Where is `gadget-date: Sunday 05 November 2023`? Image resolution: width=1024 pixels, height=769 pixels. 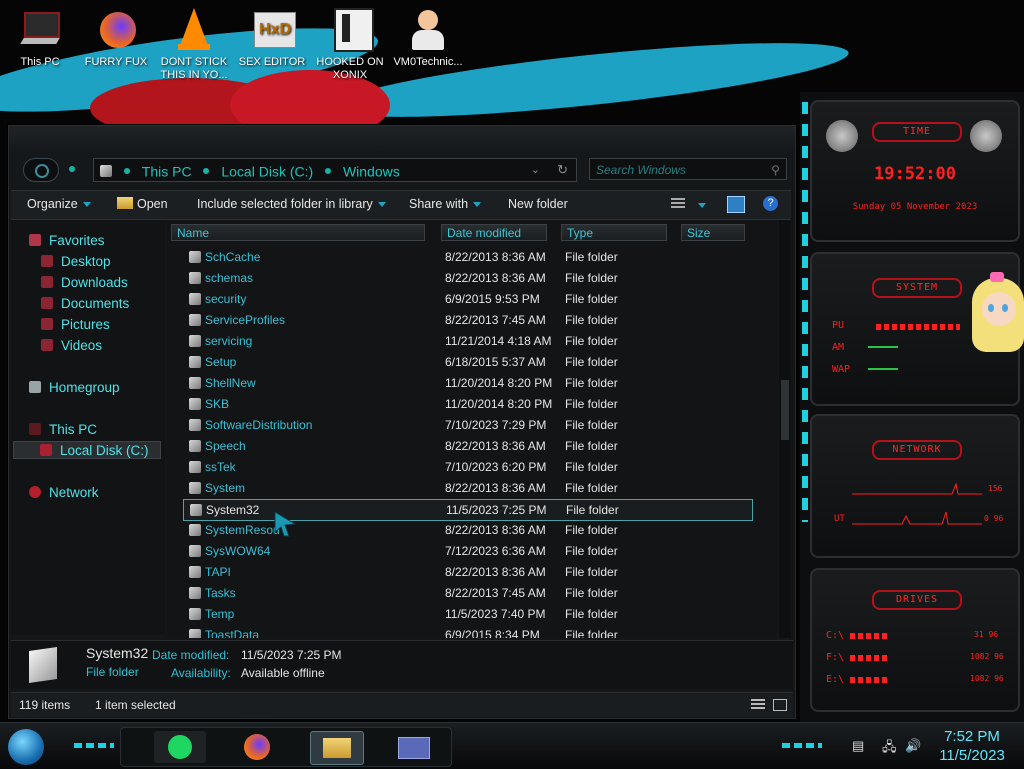 gadget-date: Sunday 05 November 2023 is located at coordinates (915, 207).